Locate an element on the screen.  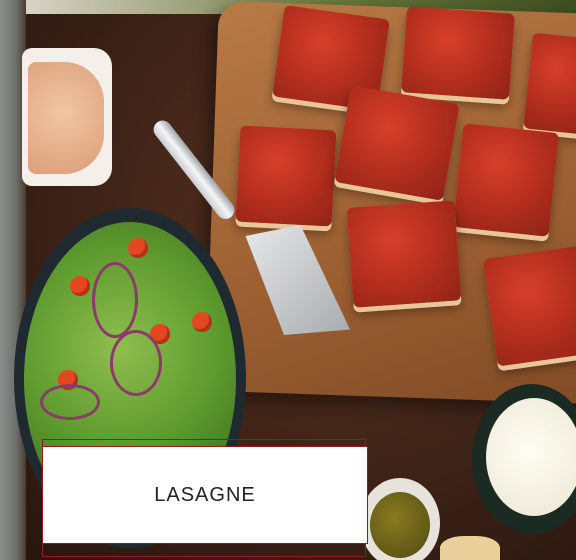
caption-box: LASAGNE is located at coordinates (205, 495).